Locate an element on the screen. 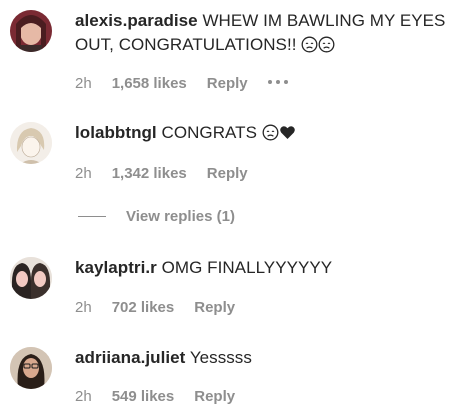 The width and height of the screenshot is (475, 413). username: kaylaptri.r is located at coordinates (116, 267).